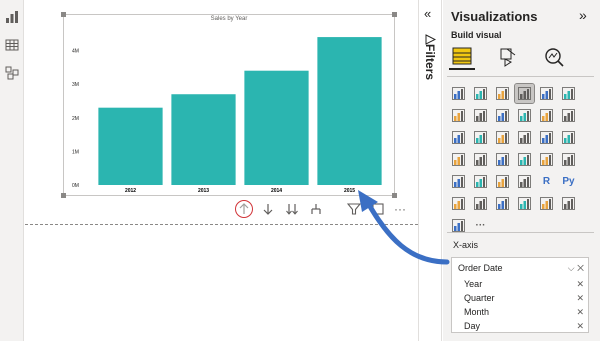 The height and width of the screenshot is (341, 600). Describe the element at coordinates (427, 13) in the screenshot. I see `collapse-pane-icon: «` at that location.